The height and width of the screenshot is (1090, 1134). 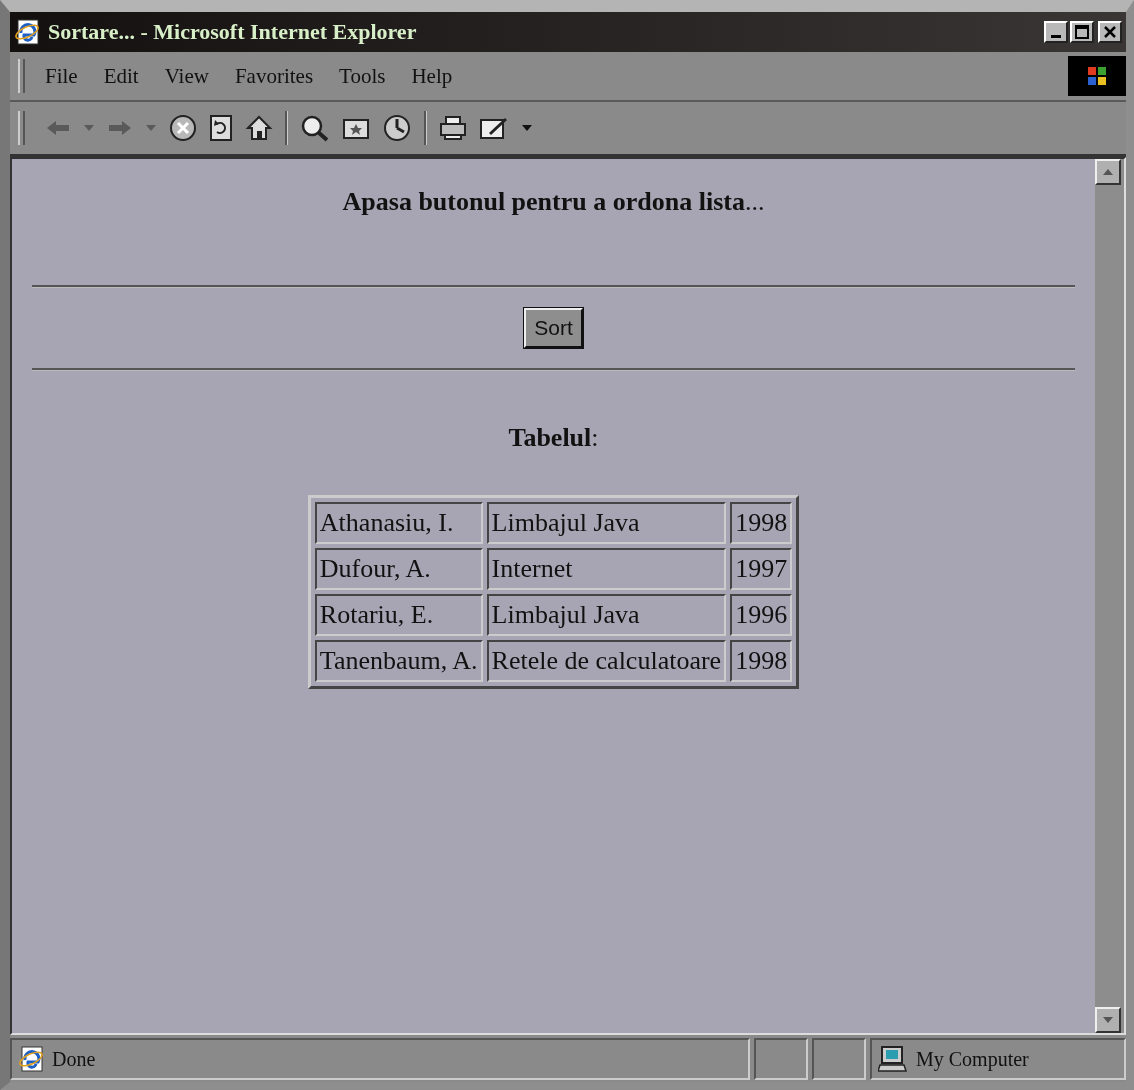 I want to click on menu-item: Tools, so click(x=362, y=76).